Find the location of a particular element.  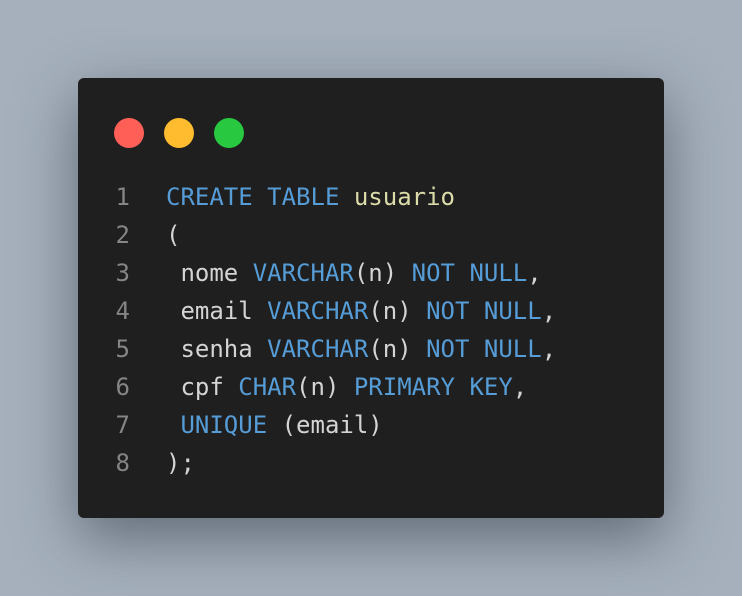

line-content: CREATE TABLE usuario is located at coordinates (310, 197).